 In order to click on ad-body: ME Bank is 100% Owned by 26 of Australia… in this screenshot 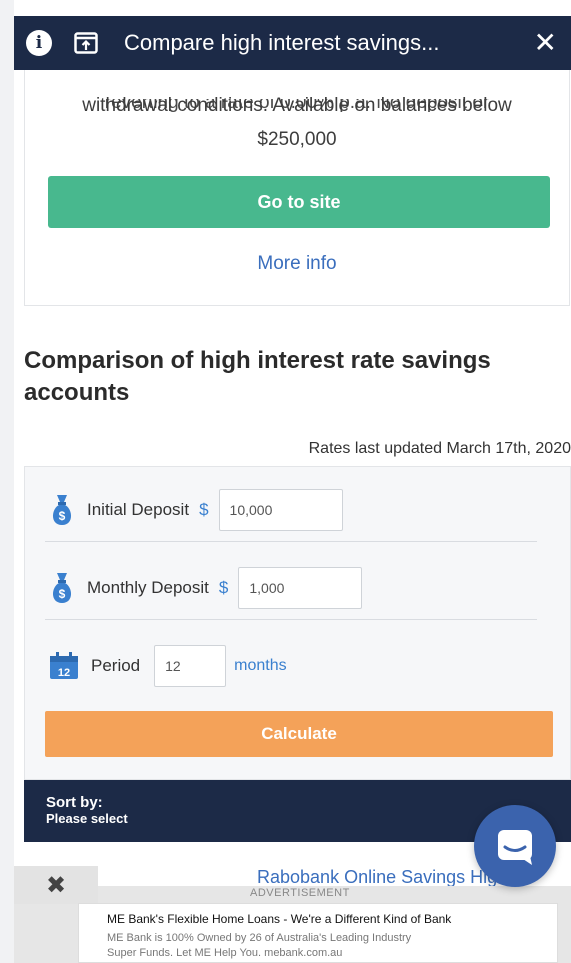, I will do `click(332, 946)`.